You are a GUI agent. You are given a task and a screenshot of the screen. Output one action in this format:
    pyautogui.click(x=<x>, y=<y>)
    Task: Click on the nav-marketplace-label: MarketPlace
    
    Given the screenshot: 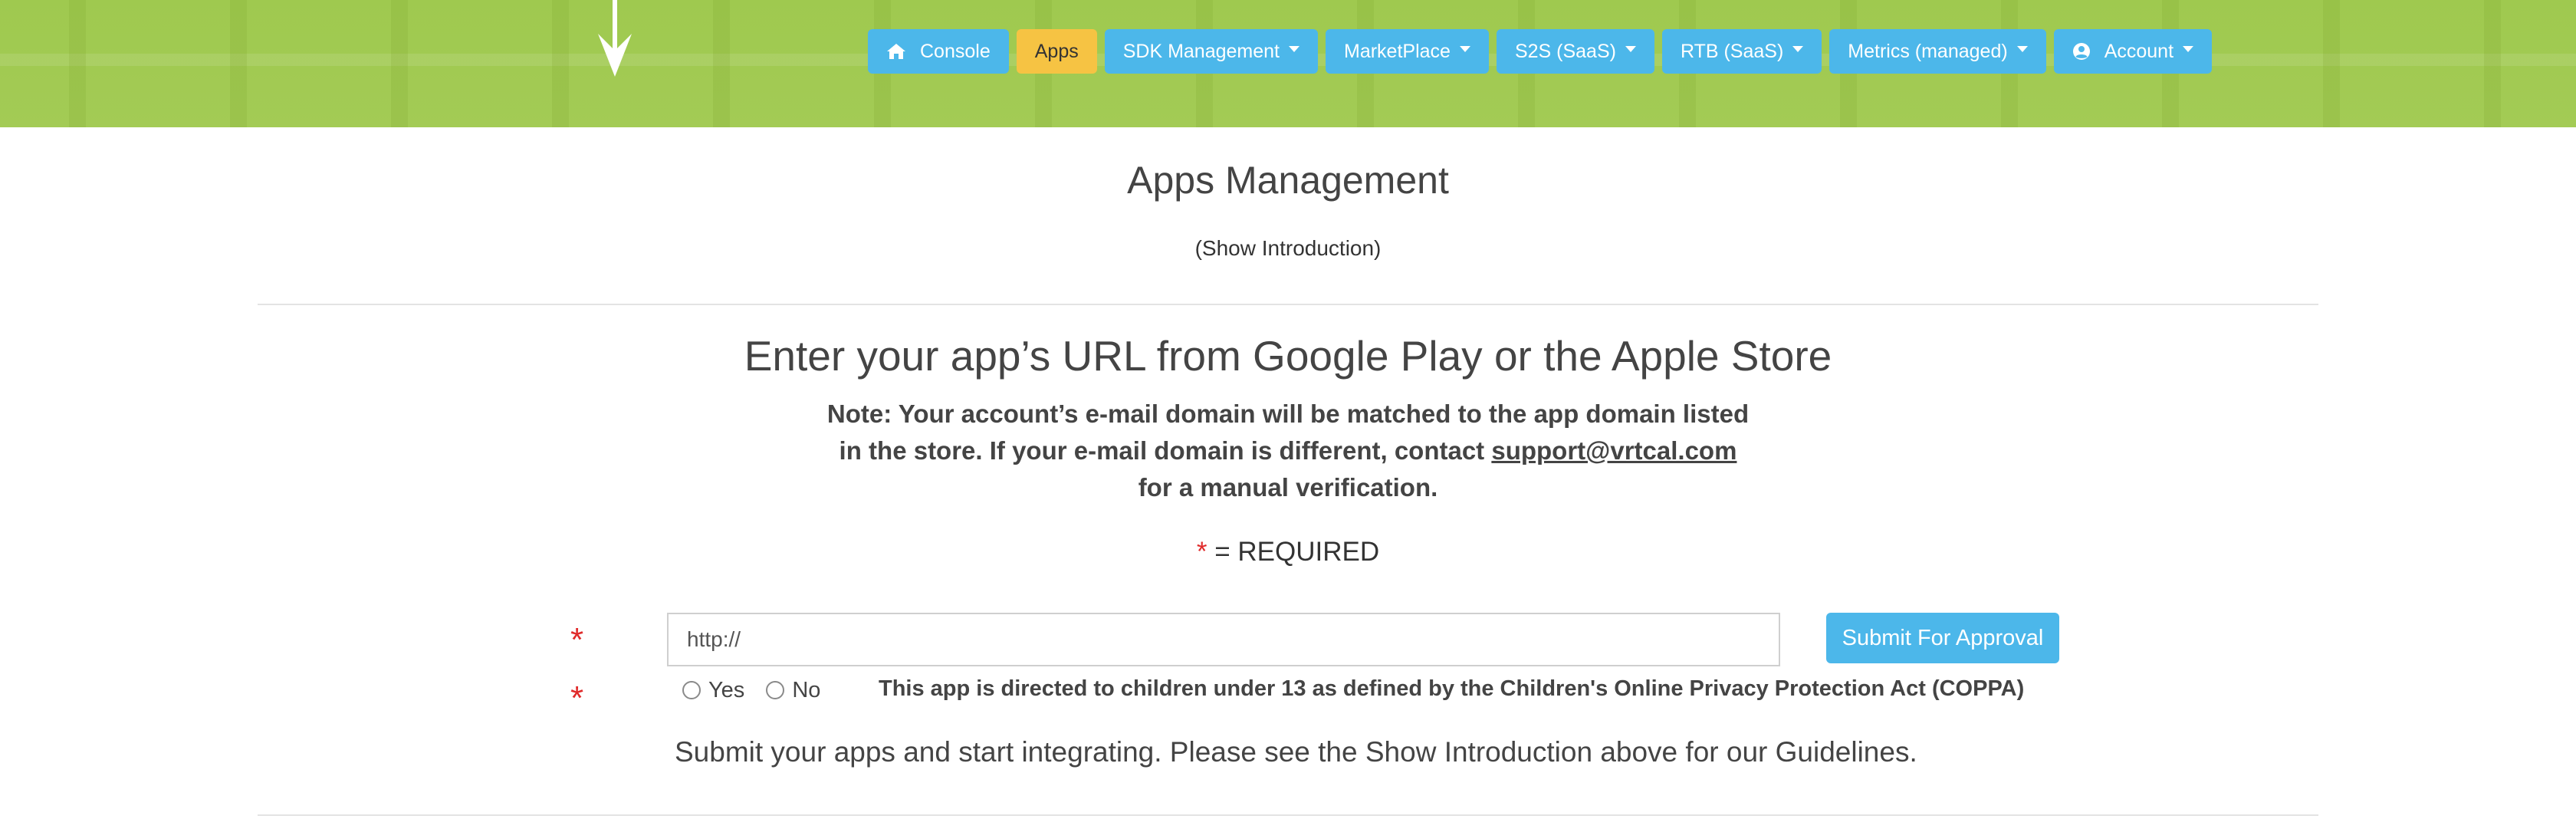 What is the action you would take?
    pyautogui.click(x=1397, y=51)
    